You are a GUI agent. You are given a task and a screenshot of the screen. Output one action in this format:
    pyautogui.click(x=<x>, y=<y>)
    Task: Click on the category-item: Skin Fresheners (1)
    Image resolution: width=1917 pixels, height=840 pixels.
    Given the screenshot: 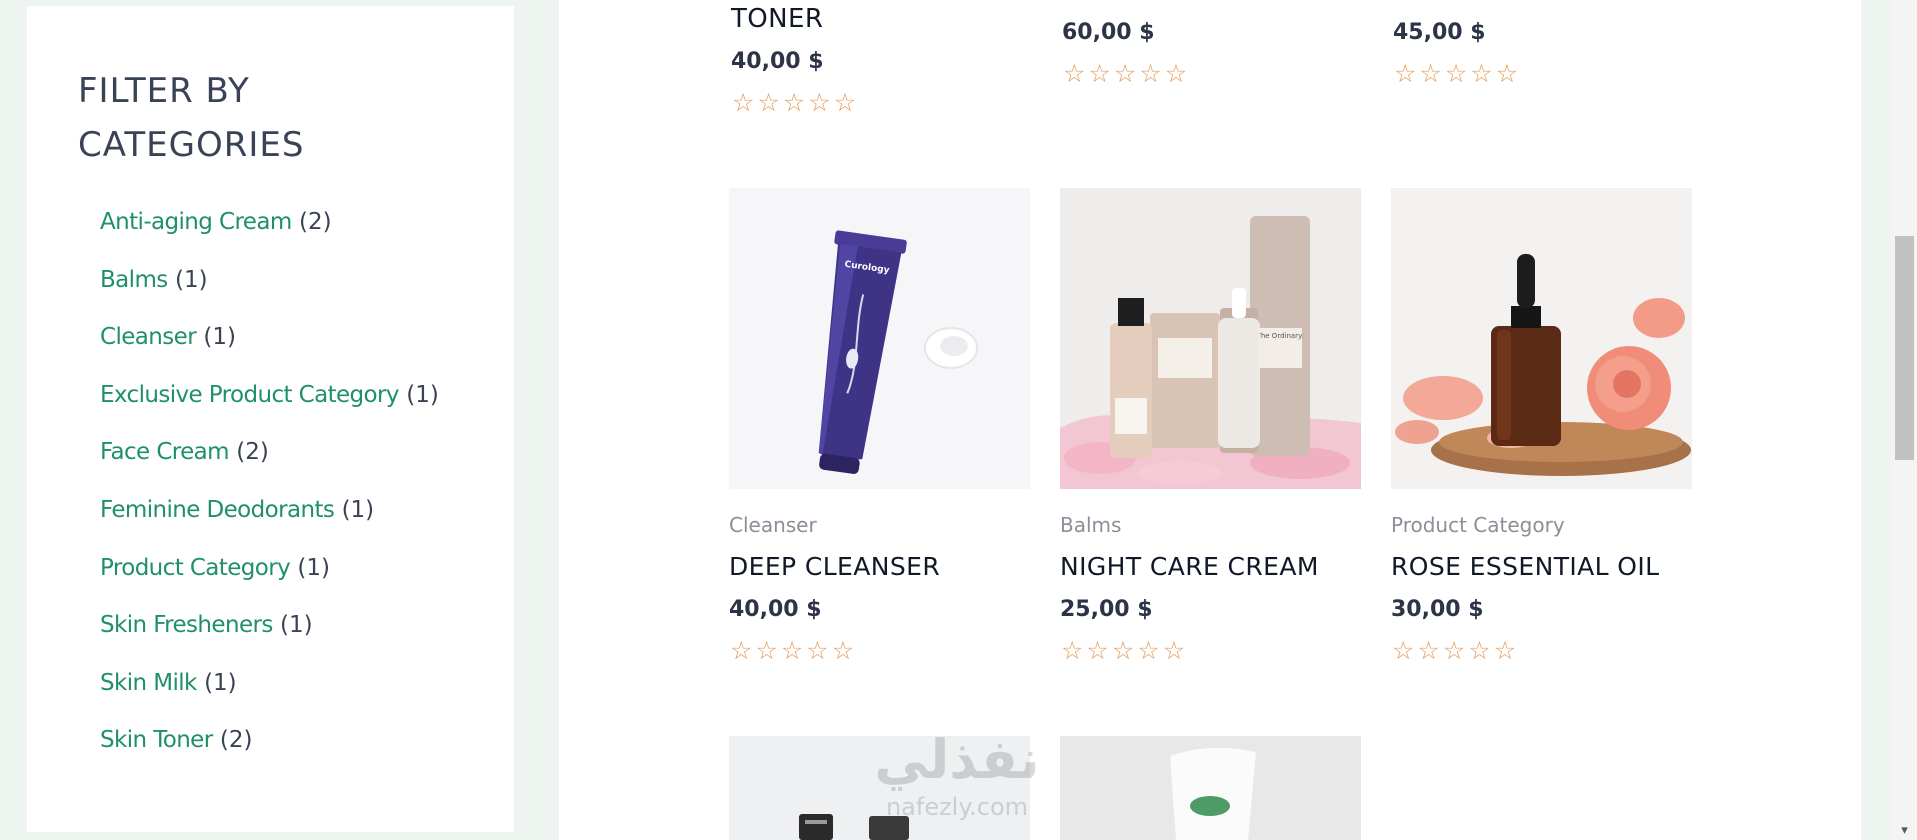 What is the action you would take?
    pyautogui.click(x=269, y=632)
    